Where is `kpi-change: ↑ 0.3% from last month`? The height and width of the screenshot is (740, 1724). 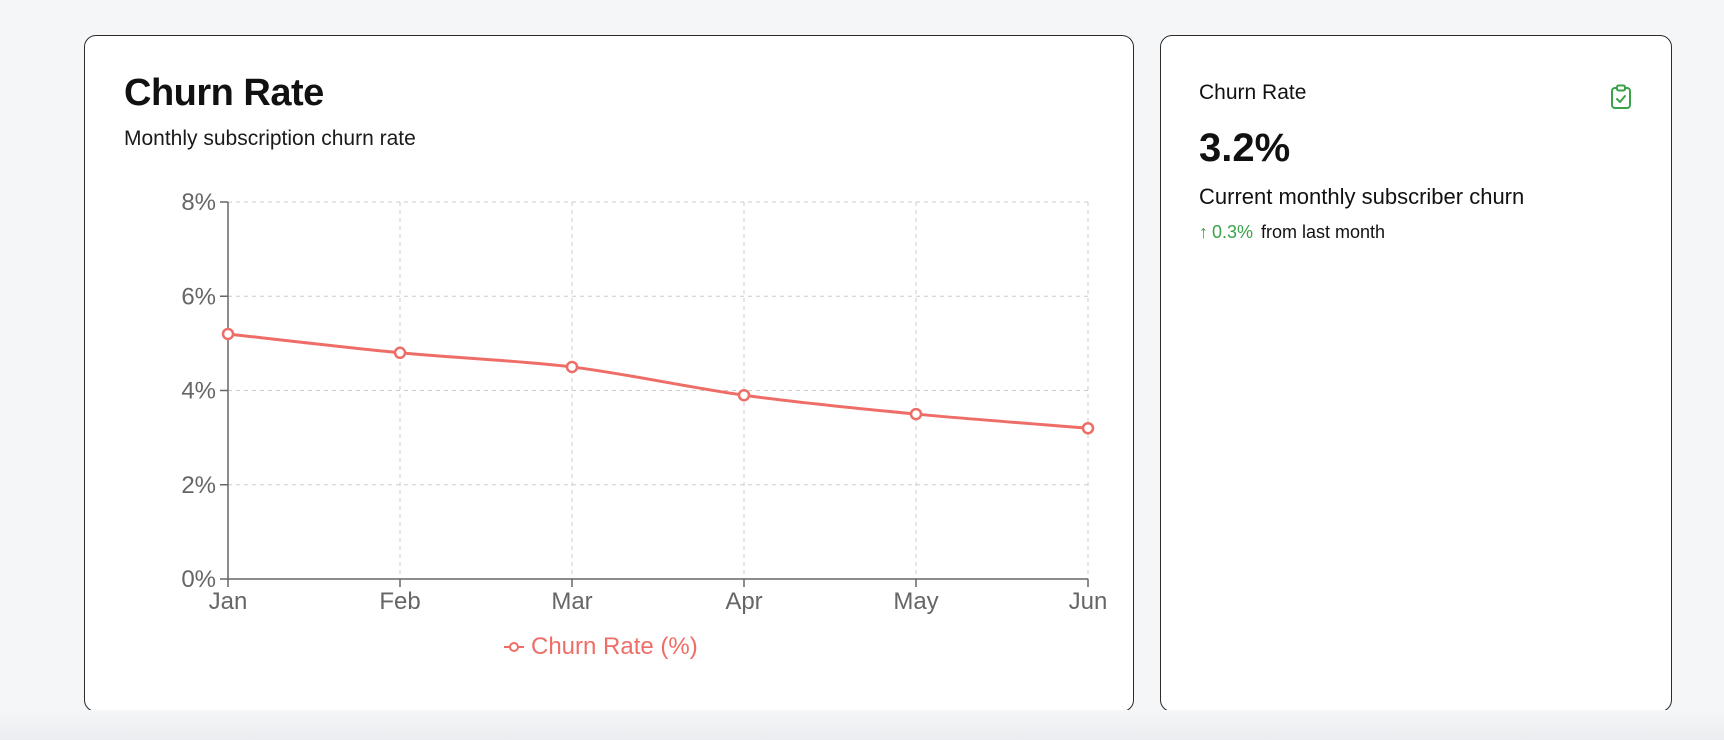
kpi-change: ↑ 0.3% from last month is located at coordinates (1292, 232).